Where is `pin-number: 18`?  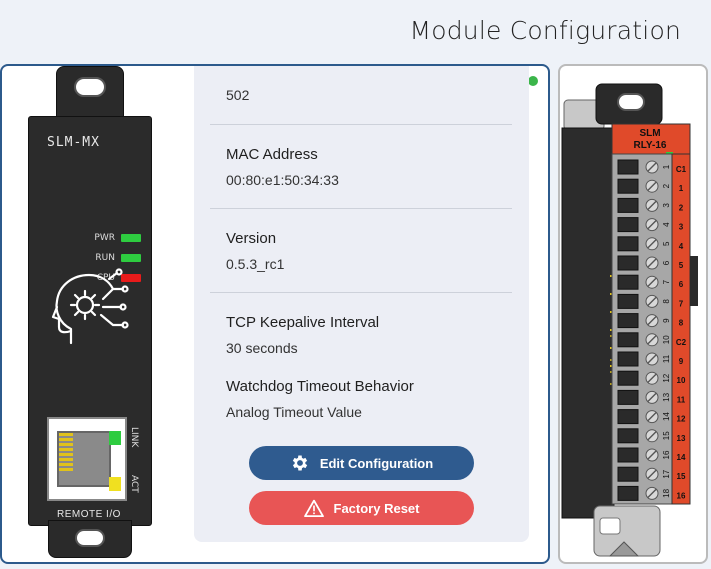 pin-number: 18 is located at coordinates (666, 492).